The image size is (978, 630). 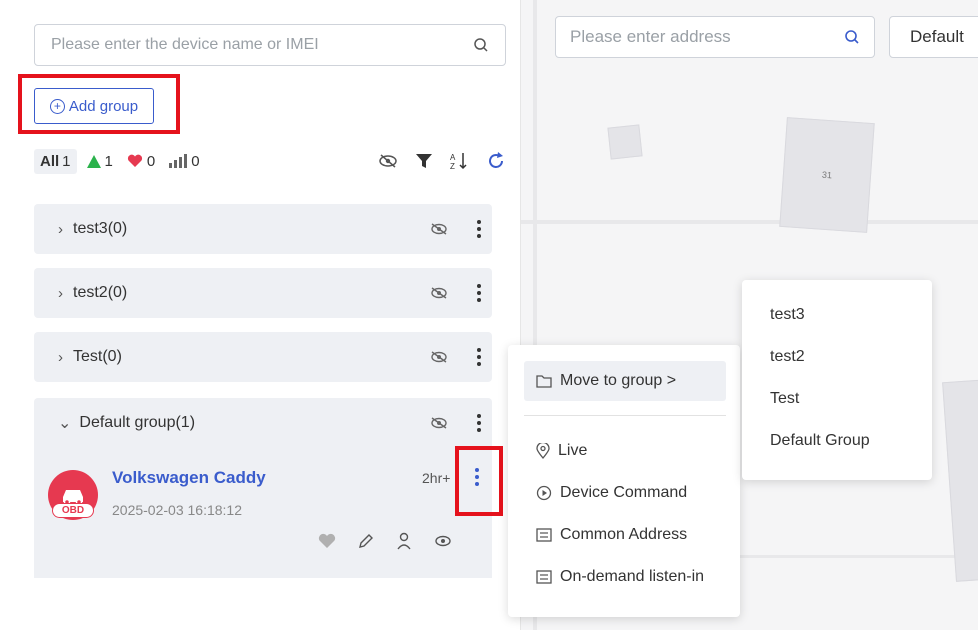 I want to click on group-label: Test(0), so click(x=97, y=356).